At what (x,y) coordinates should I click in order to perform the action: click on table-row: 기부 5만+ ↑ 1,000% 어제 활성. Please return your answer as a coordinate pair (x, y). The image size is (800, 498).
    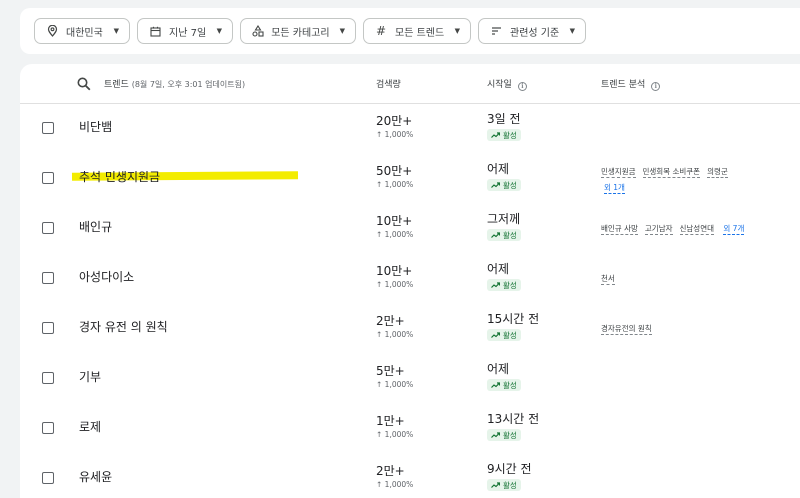
    Looking at the image, I should click on (410, 379).